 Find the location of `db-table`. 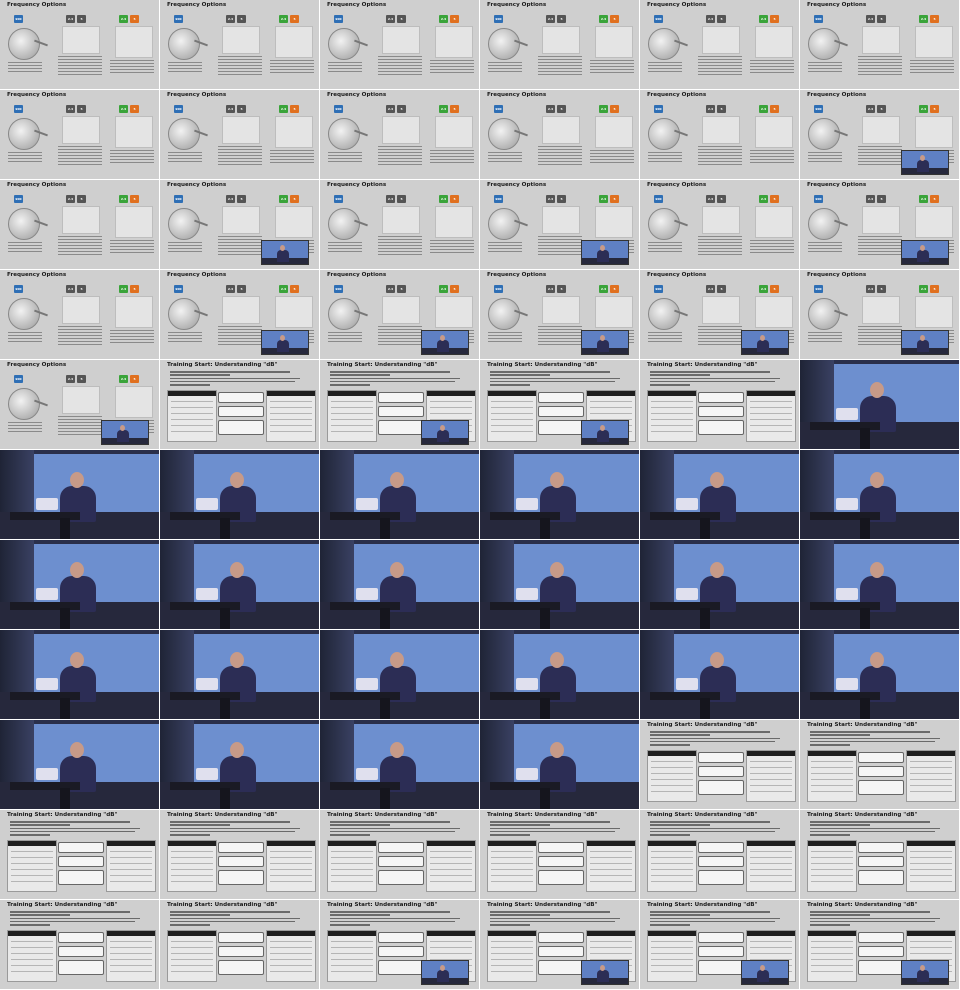

db-table is located at coordinates (771, 866).